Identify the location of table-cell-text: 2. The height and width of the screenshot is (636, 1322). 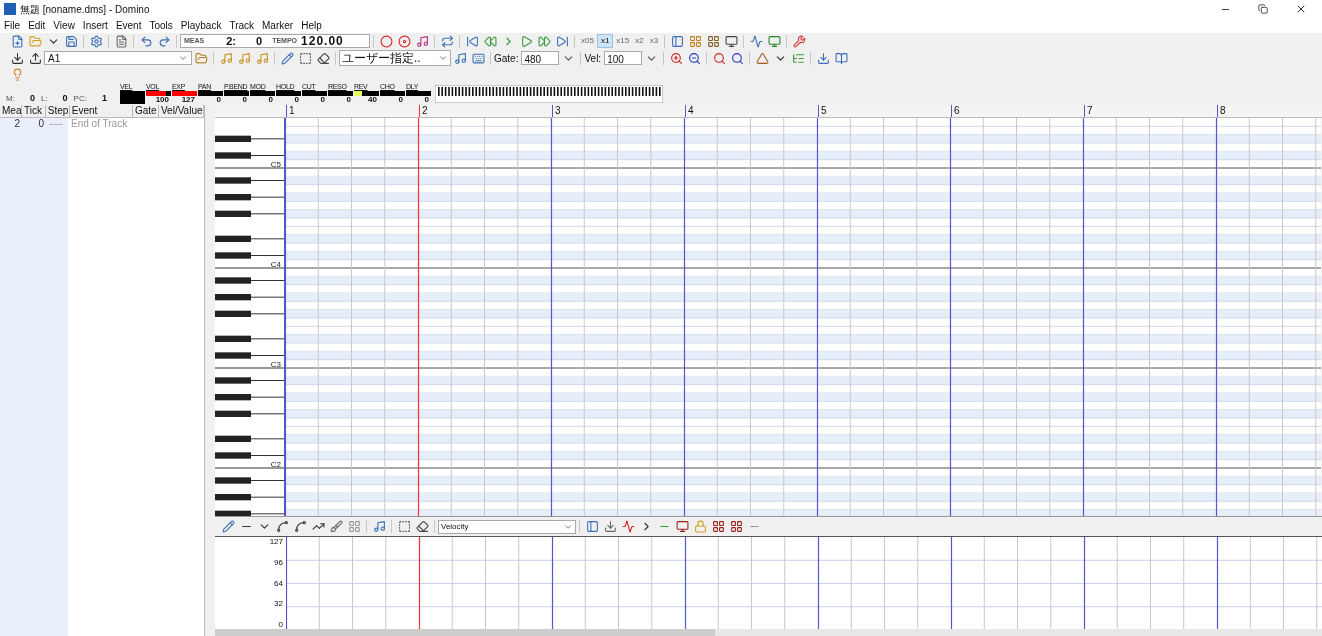
(16, 124).